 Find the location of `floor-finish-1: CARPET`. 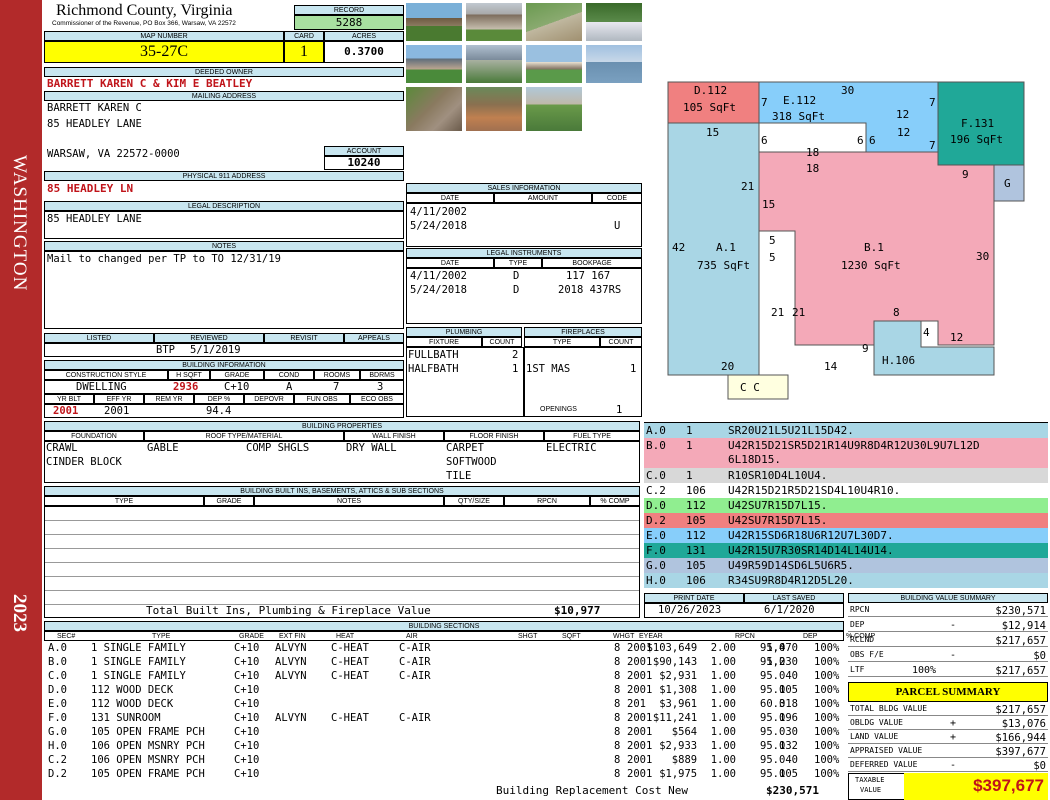

floor-finish-1: CARPET is located at coordinates (465, 448).